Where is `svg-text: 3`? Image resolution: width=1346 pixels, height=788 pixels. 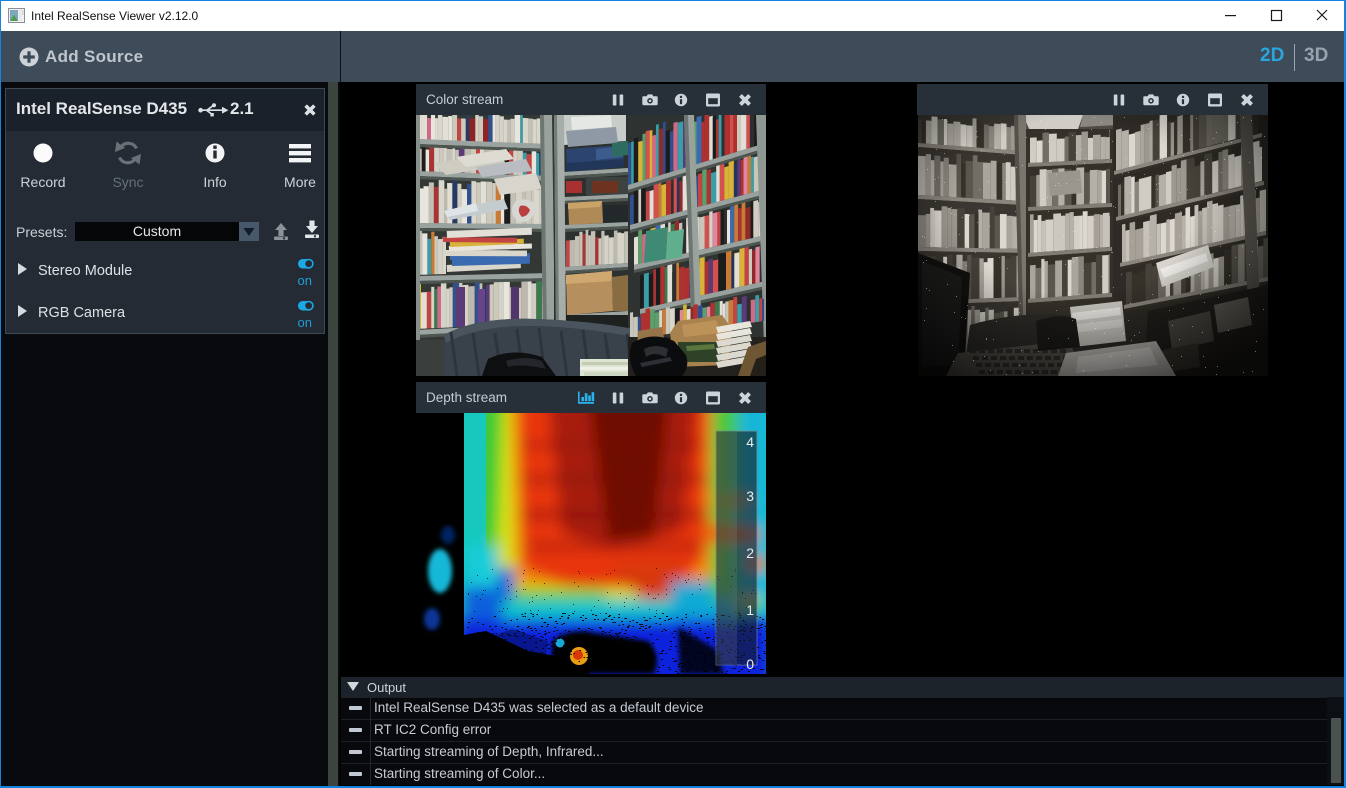 svg-text: 3 is located at coordinates (750, 496).